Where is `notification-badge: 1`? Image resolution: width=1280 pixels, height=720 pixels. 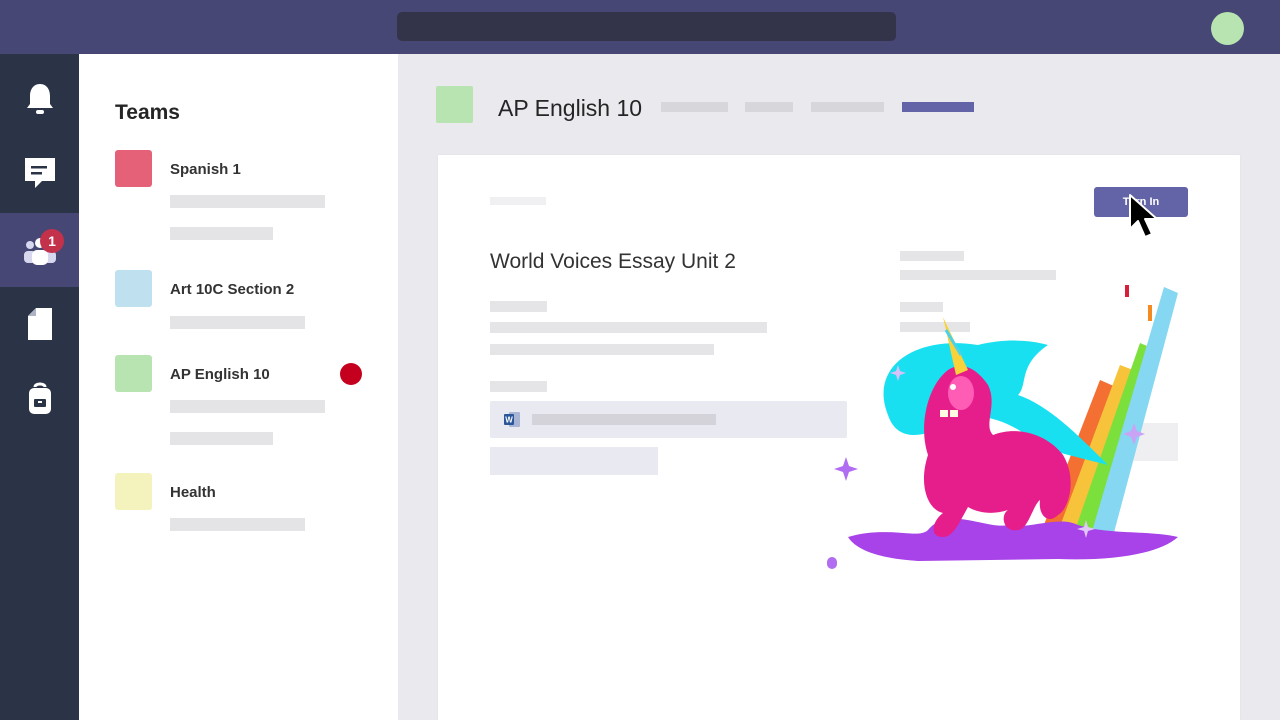 notification-badge: 1 is located at coordinates (52, 241).